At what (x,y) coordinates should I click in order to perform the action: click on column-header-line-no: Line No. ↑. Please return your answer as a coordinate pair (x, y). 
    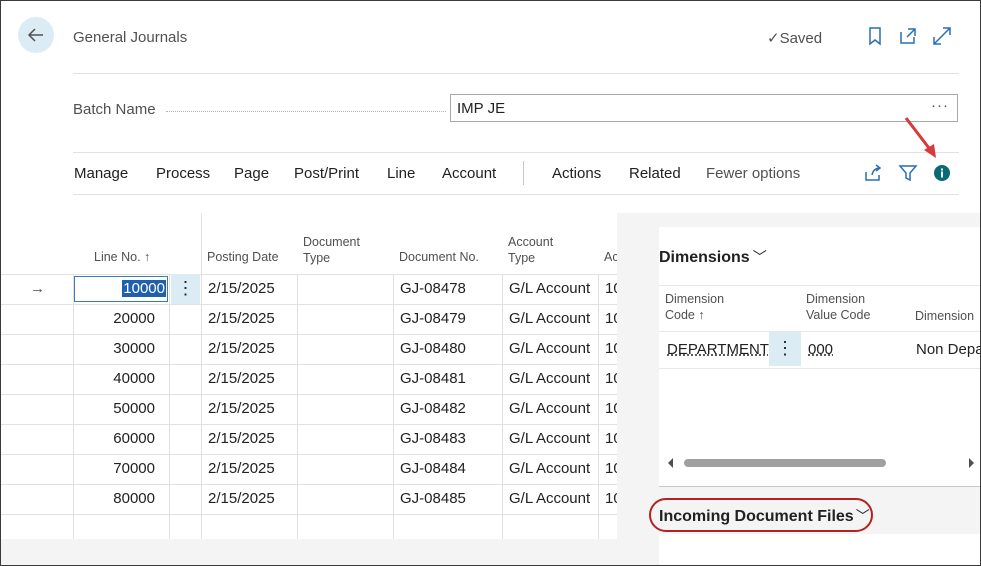
    Looking at the image, I should click on (122, 257).